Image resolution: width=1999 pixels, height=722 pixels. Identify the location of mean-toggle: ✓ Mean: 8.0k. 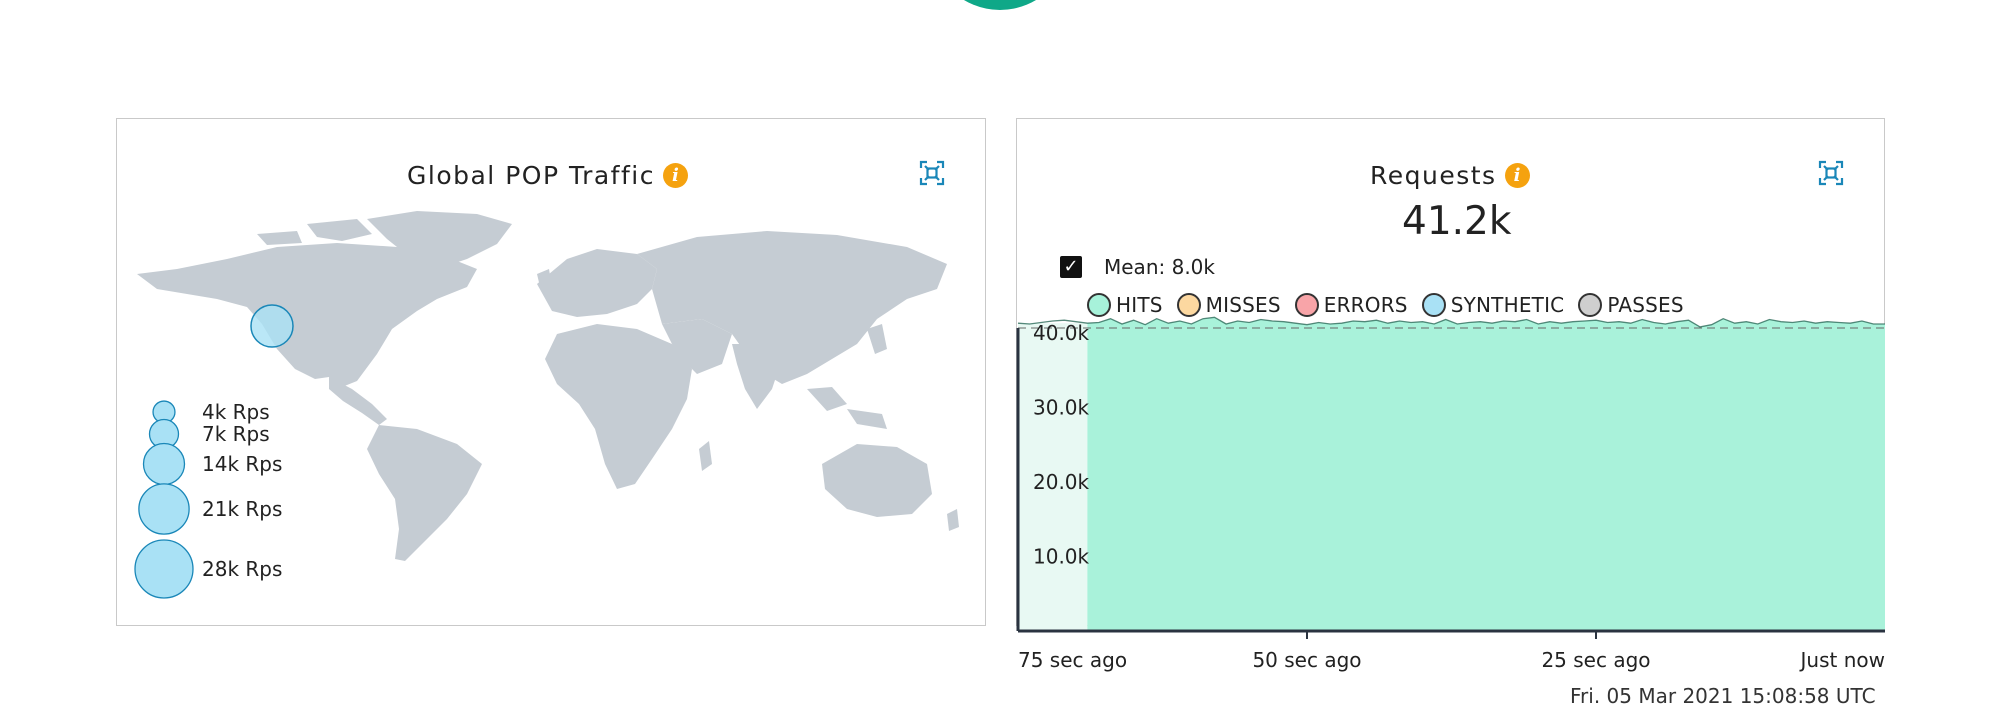
(1137, 267).